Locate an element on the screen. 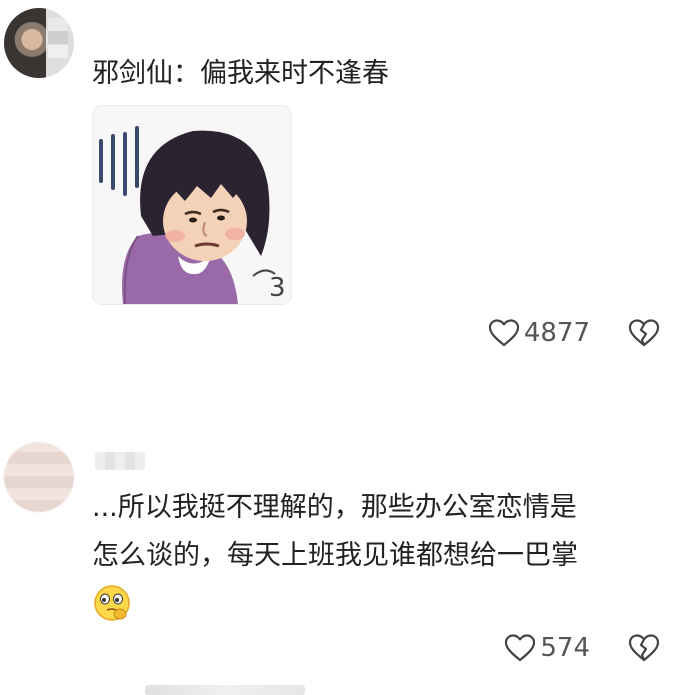  like-button: 574 is located at coordinates (547, 648).